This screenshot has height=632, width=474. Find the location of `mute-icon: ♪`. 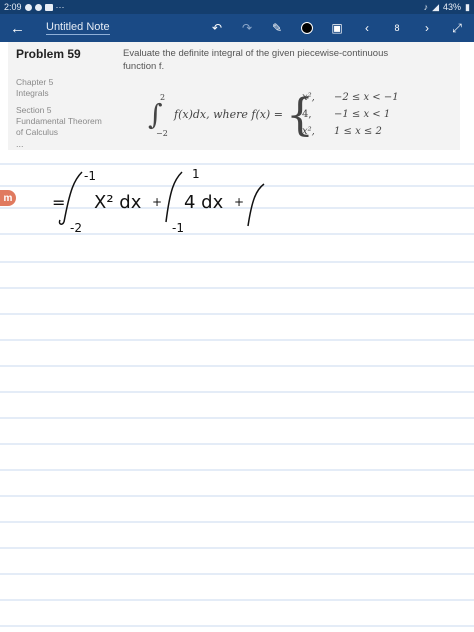

mute-icon: ♪ is located at coordinates (426, 7).